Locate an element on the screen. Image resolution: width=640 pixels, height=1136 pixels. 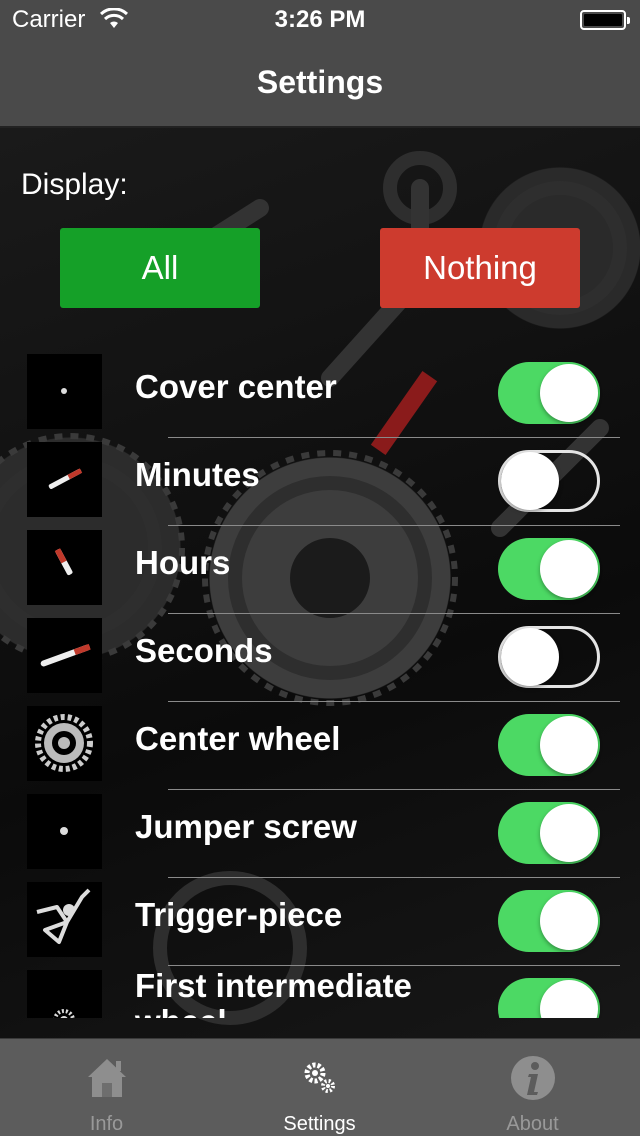
show-nothing-button: Nothing is located at coordinates (480, 268).